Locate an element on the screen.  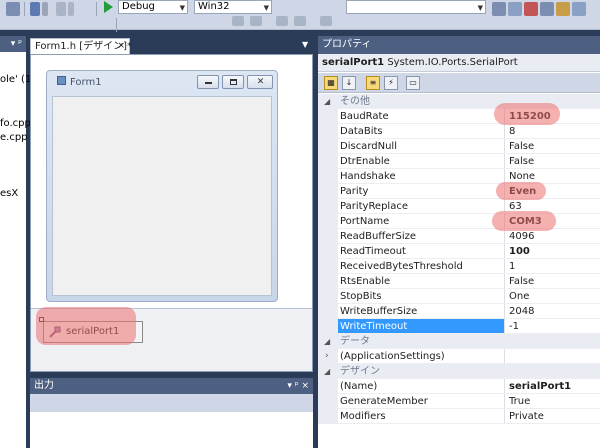
main-toolbar: Debug ▼ Win32 ▼ ▼ is located at coordinates (300, 16).